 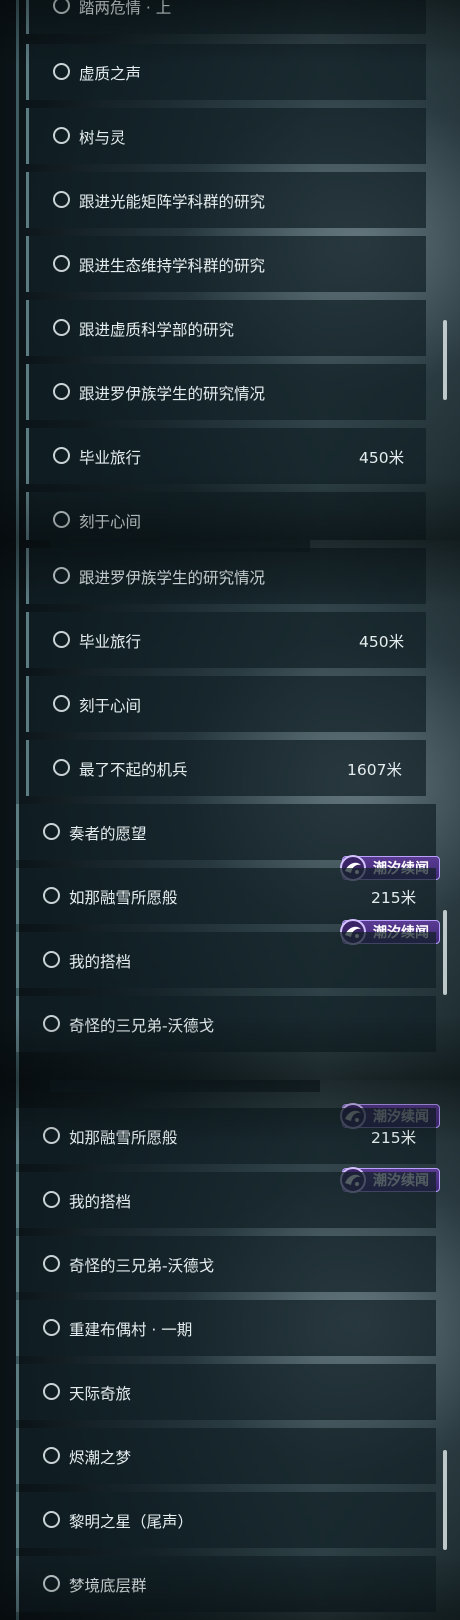 I want to click on quest-row: 梦境底层群, so click(x=226, y=1584).